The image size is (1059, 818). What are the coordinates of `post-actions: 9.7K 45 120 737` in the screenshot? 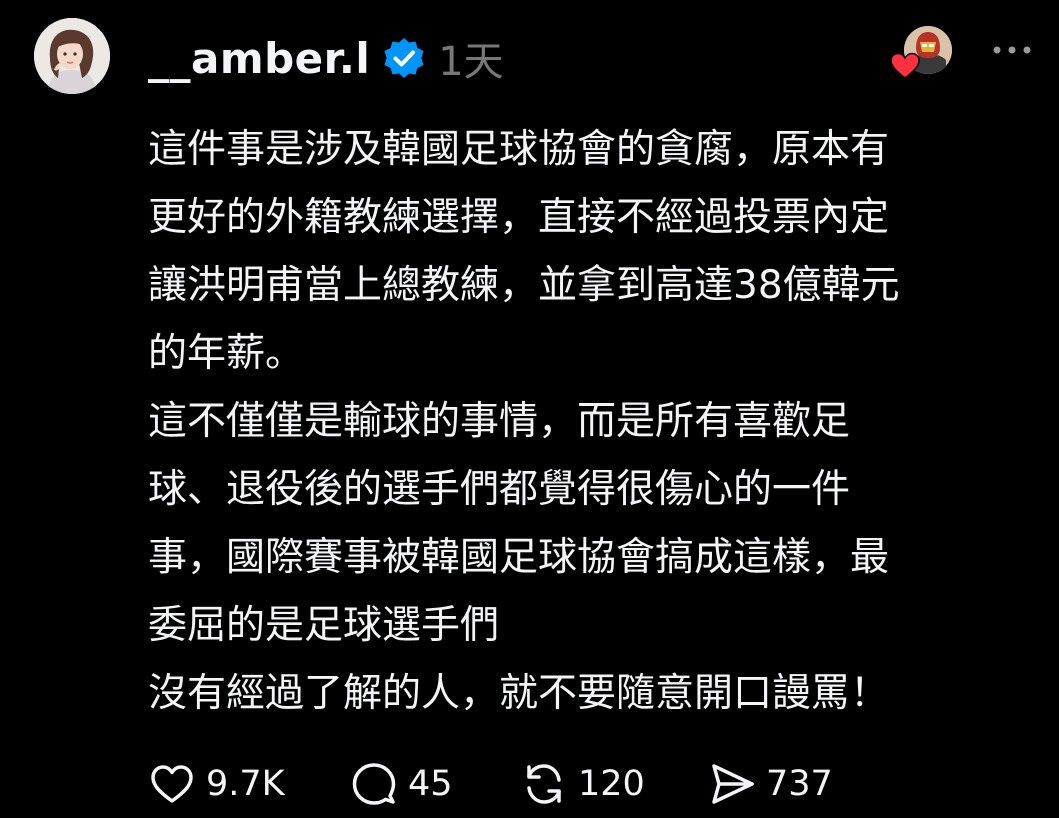 It's located at (510, 784).